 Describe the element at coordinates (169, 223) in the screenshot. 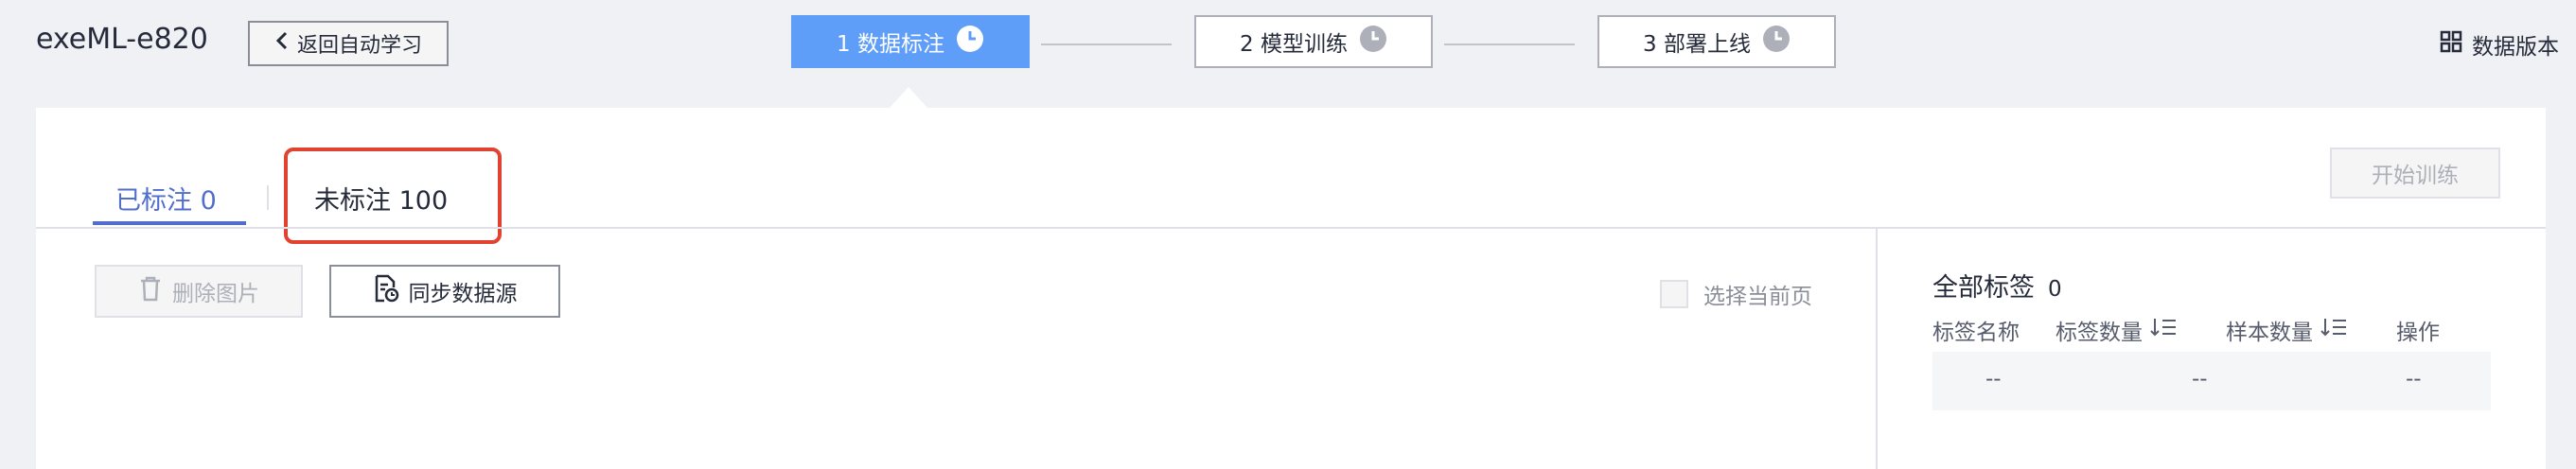

I see `active-tab-indicator` at that location.